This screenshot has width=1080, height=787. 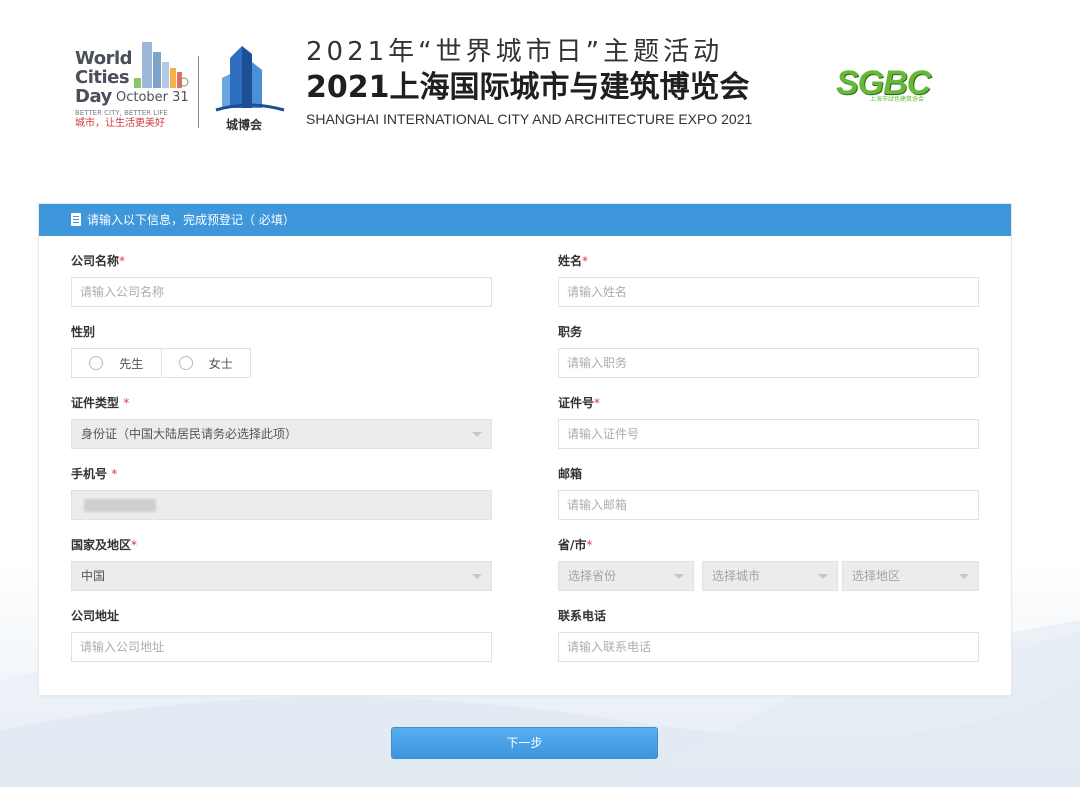 I want to click on gender-radio-group: 先生 女士, so click(x=161, y=363).